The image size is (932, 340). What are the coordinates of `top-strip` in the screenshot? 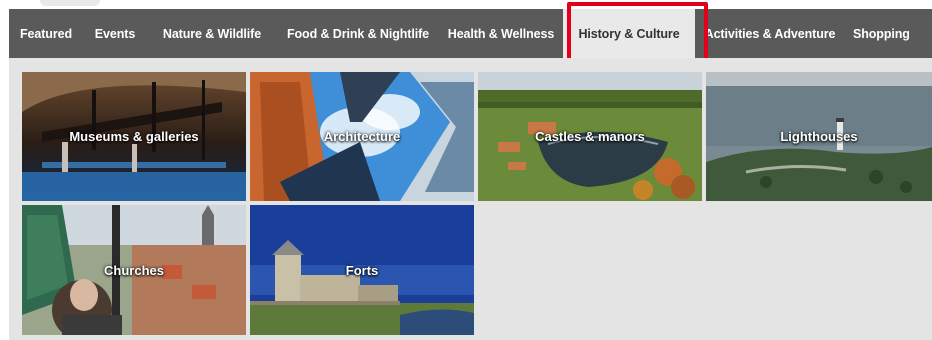 It's located at (466, 4).